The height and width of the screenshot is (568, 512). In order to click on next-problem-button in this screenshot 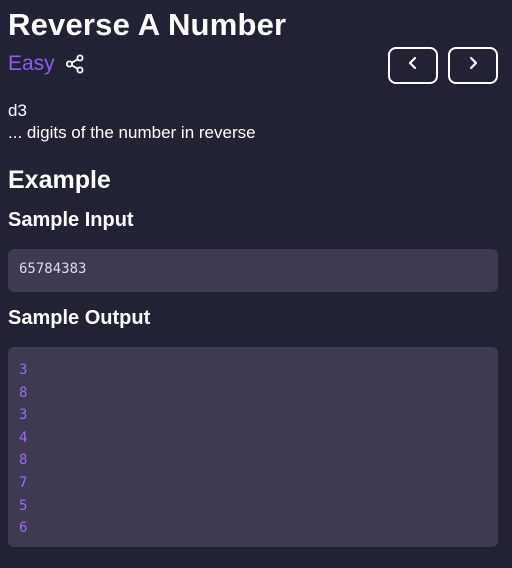, I will do `click(473, 65)`.